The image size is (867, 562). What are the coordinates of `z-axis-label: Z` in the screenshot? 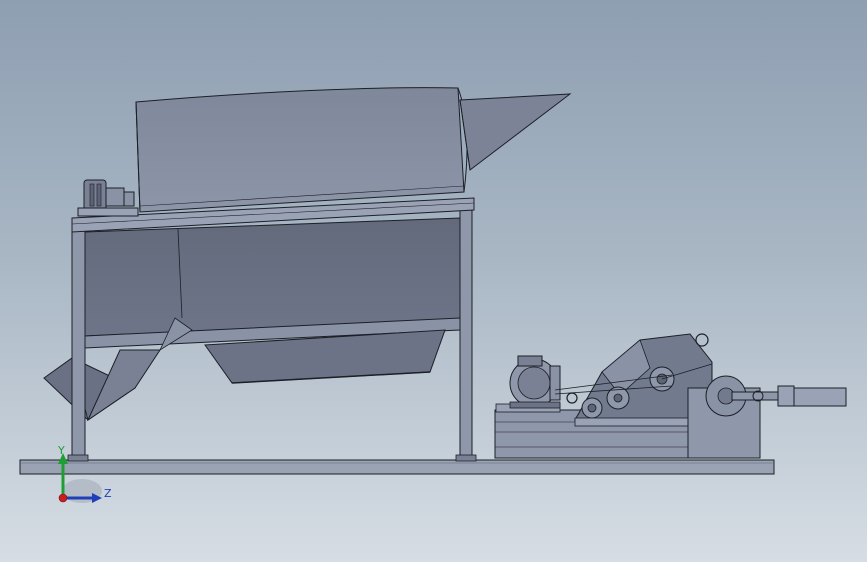 It's located at (108, 493).